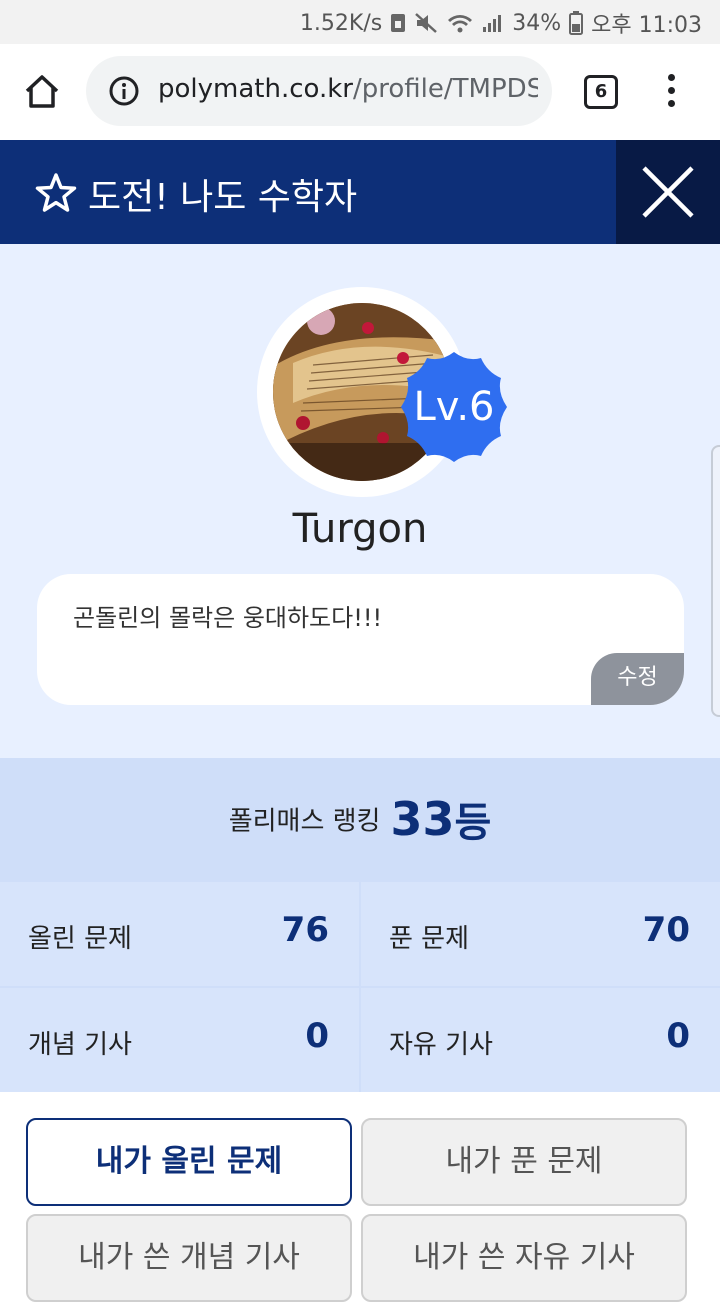 Image resolution: width=720 pixels, height=1302 pixels. I want to click on level-badge: Lv.6, so click(454, 407).